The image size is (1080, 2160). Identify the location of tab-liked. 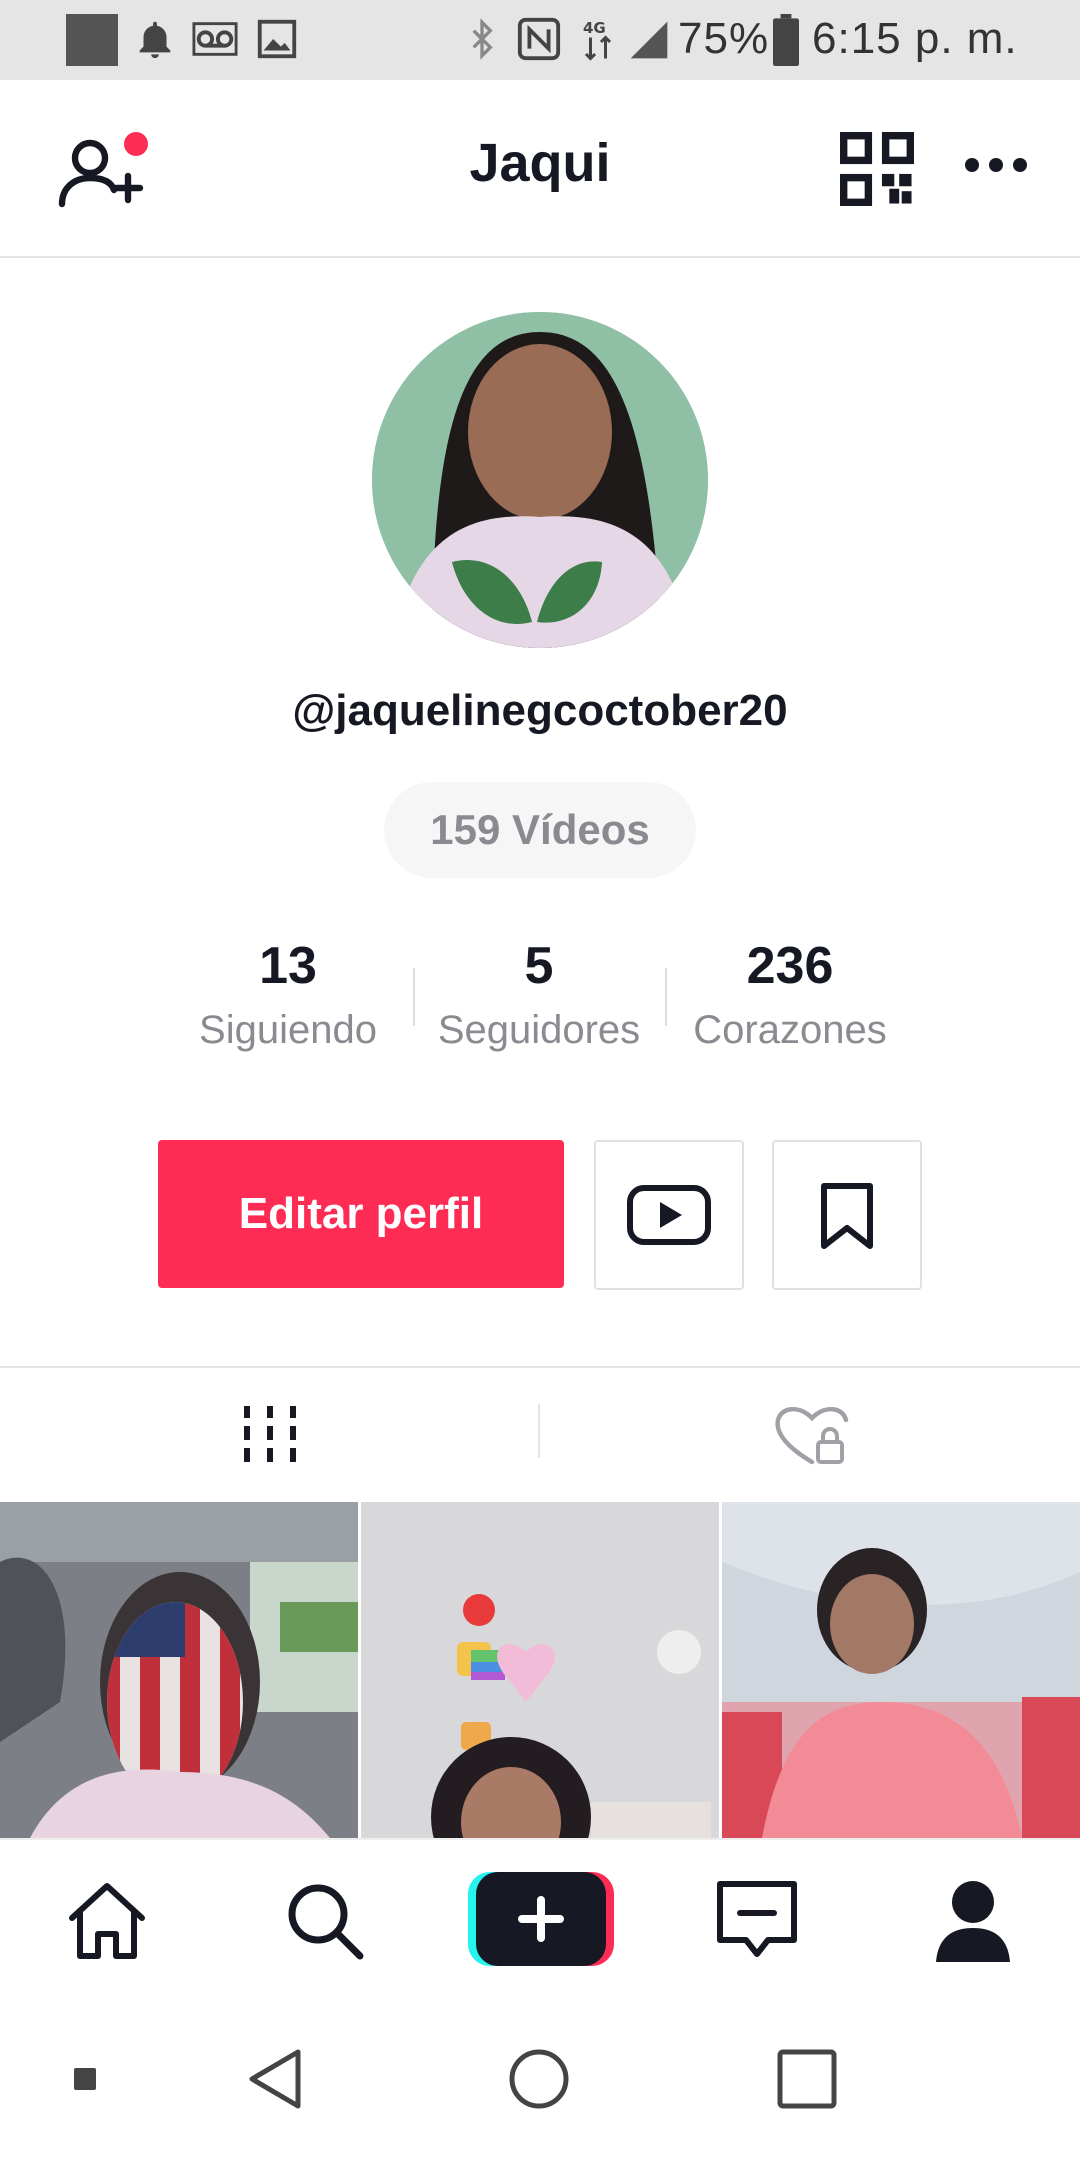
(812, 1437).